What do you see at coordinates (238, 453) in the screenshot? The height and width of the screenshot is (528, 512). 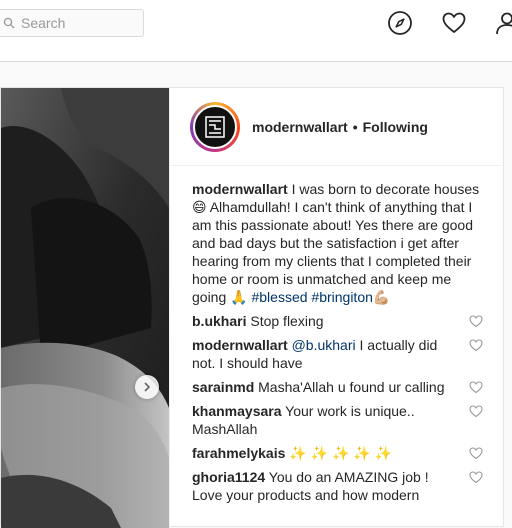 I see `comment-username: farahmelykais` at bounding box center [238, 453].